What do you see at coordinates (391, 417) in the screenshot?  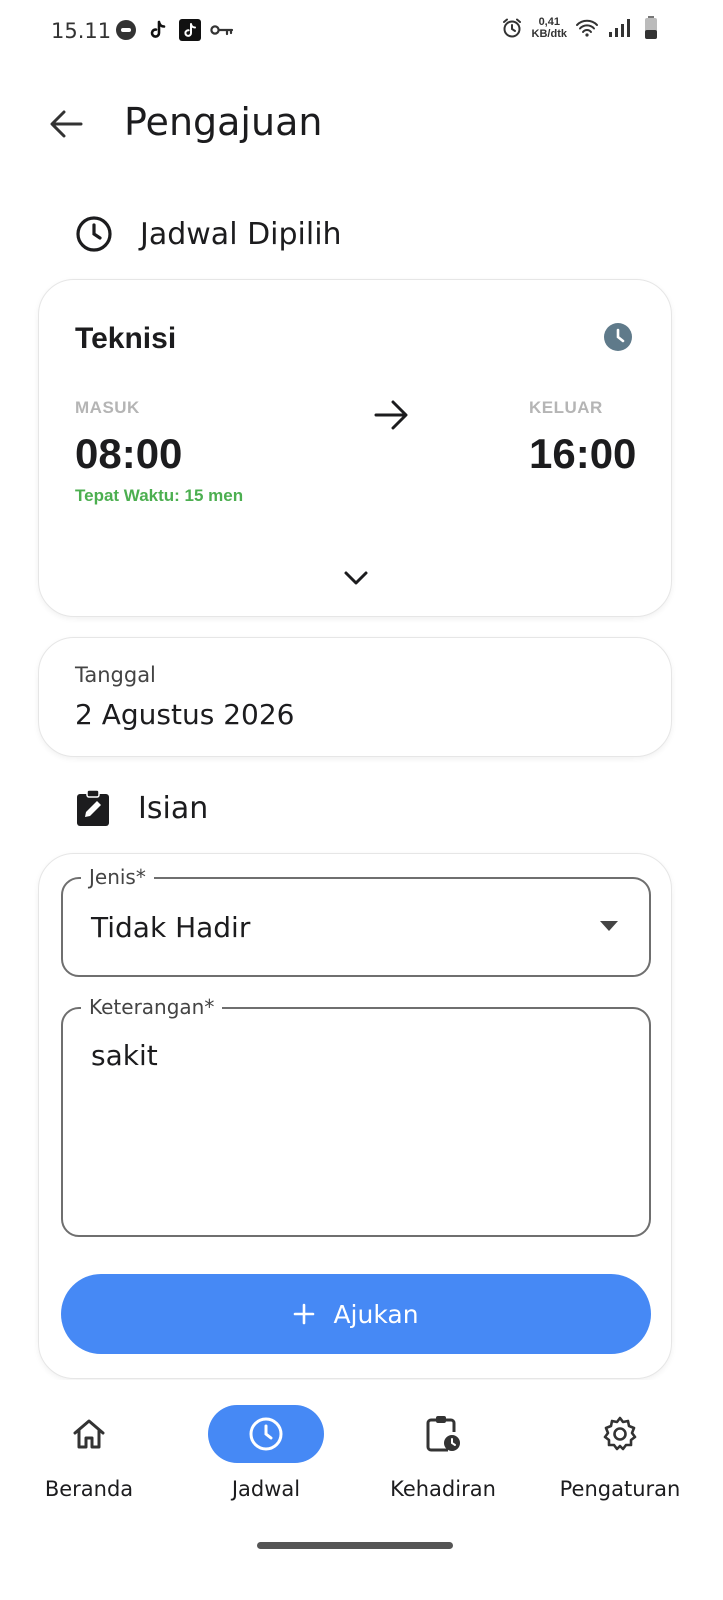 I see `arrow-right-icon` at bounding box center [391, 417].